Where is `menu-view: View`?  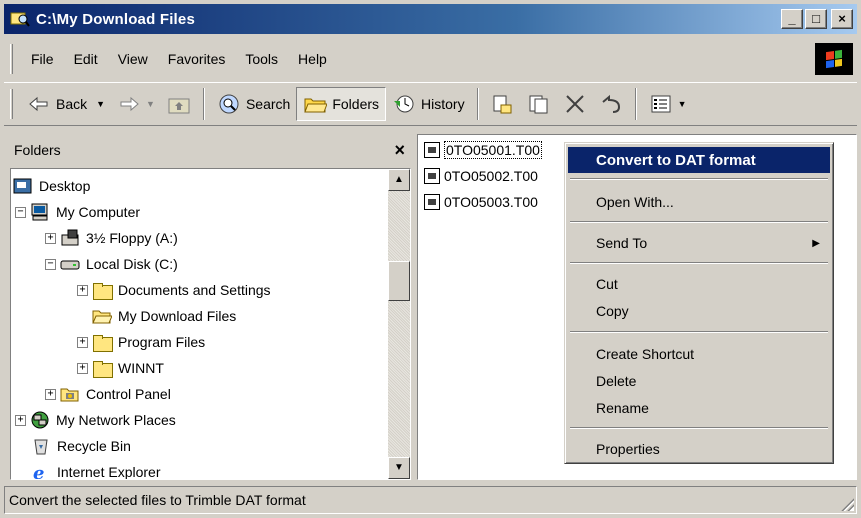 menu-view: View is located at coordinates (133, 59).